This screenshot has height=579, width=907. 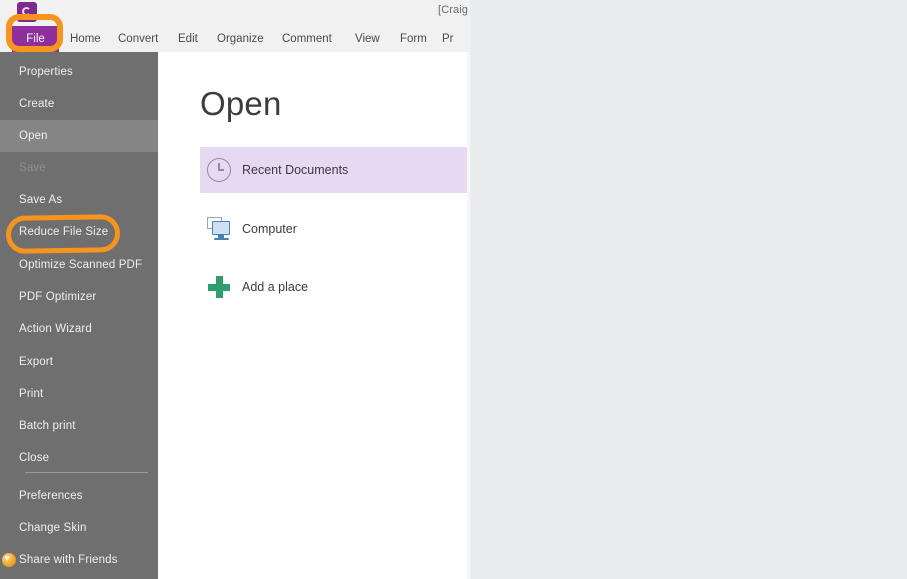 I want to click on content-right-edge, so click(x=468, y=315).